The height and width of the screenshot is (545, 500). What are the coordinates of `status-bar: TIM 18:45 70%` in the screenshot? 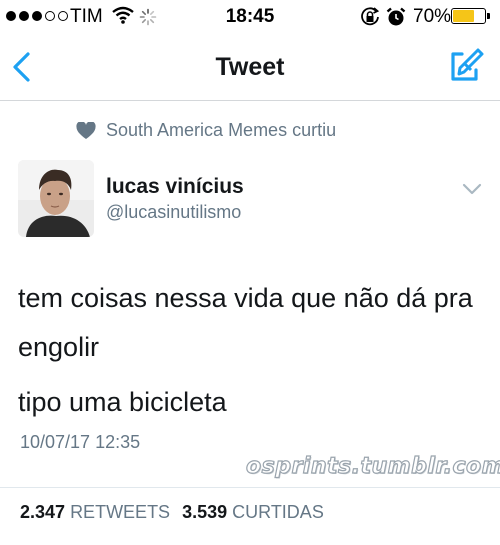 It's located at (250, 17).